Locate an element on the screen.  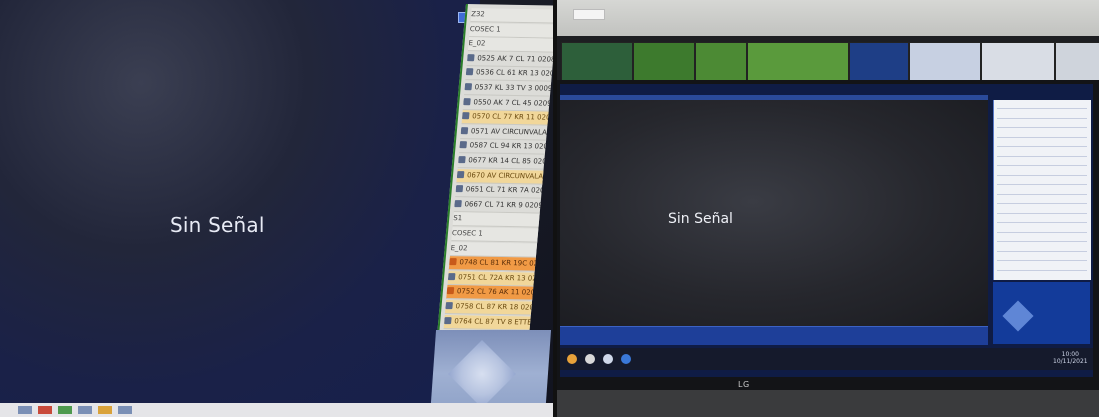
camera-list-label: 0571 AV CIRCUNVALAR CL 5 is located at coordinates (509, 132).